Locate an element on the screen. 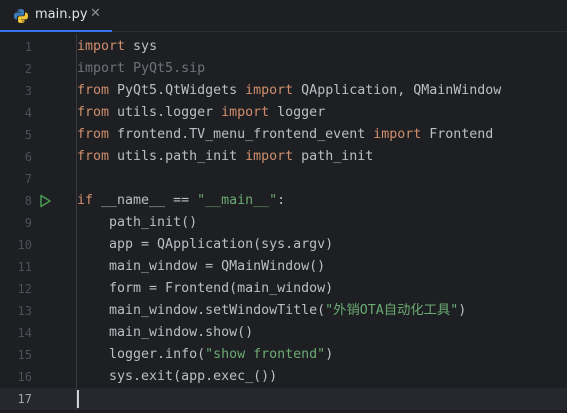  code-token: form = Frontend(main_window) is located at coordinates (205, 288).